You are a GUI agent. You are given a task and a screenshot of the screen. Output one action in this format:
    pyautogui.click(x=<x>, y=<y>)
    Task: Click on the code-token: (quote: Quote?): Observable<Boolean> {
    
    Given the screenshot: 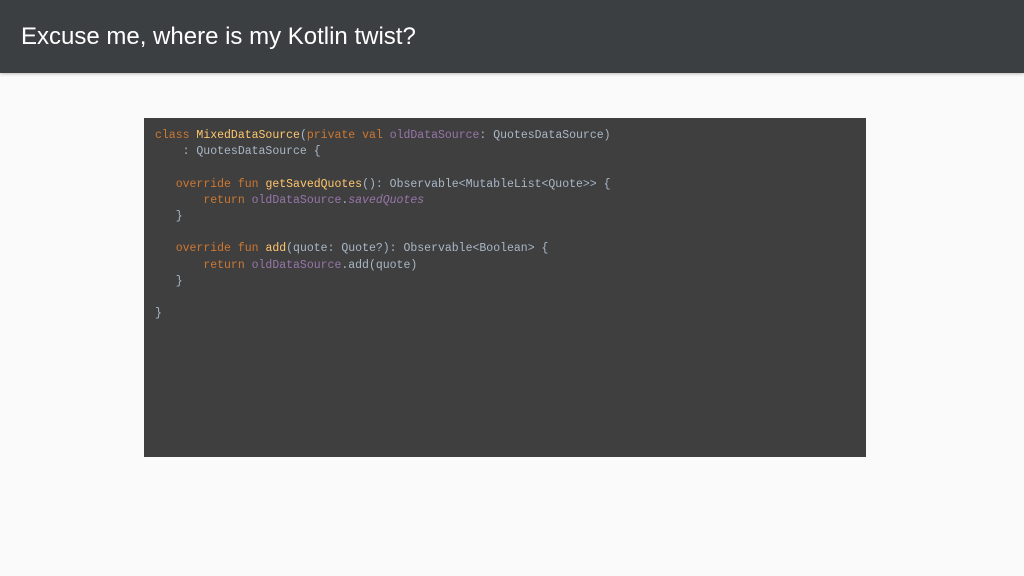 What is the action you would take?
    pyautogui.click(x=417, y=249)
    